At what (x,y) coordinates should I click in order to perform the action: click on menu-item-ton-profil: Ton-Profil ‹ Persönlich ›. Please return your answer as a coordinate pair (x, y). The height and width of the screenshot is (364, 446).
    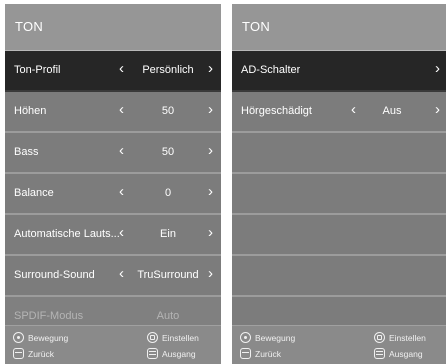
    Looking at the image, I should click on (113, 71).